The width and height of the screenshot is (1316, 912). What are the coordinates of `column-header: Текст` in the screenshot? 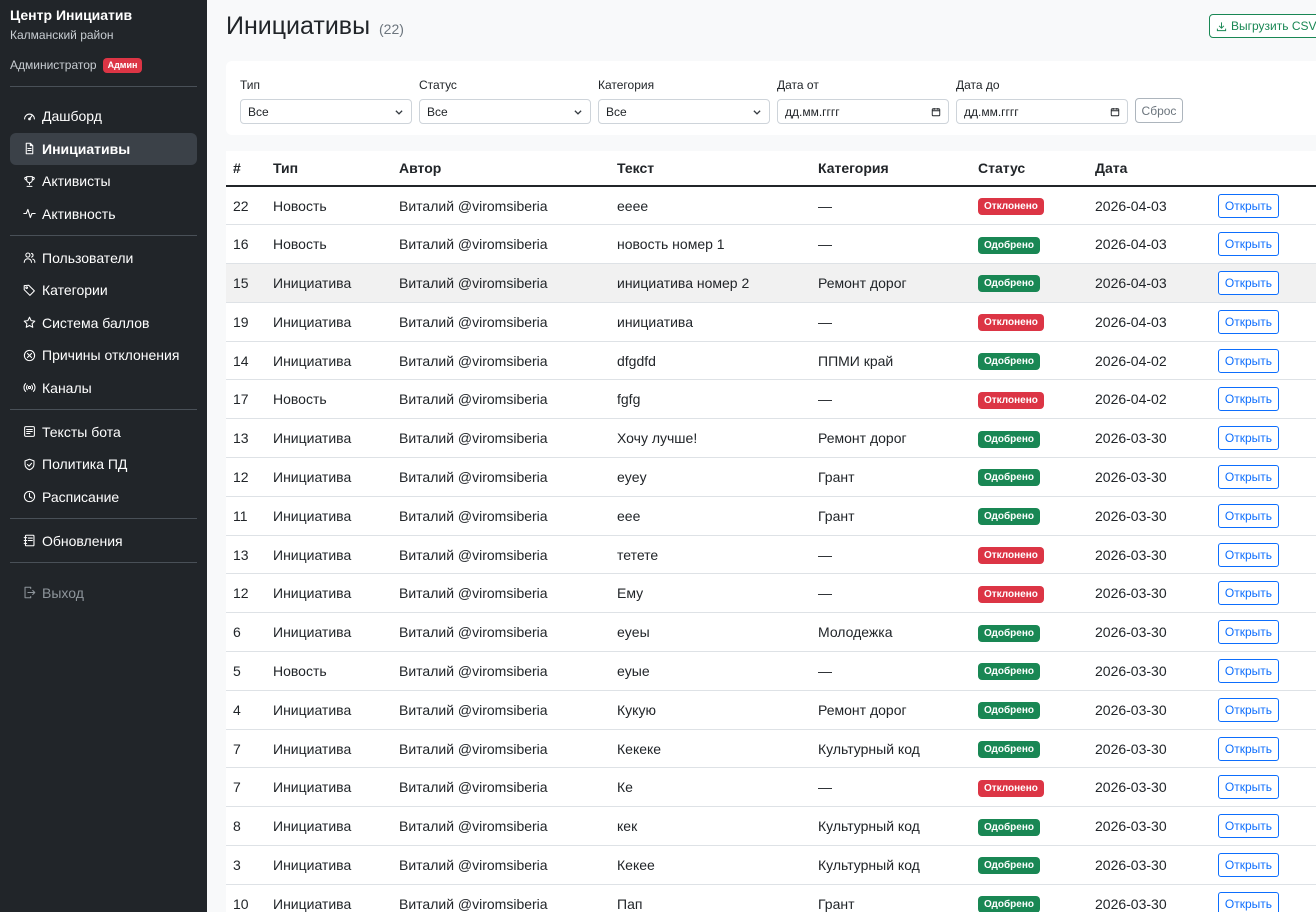 It's located at (710, 169).